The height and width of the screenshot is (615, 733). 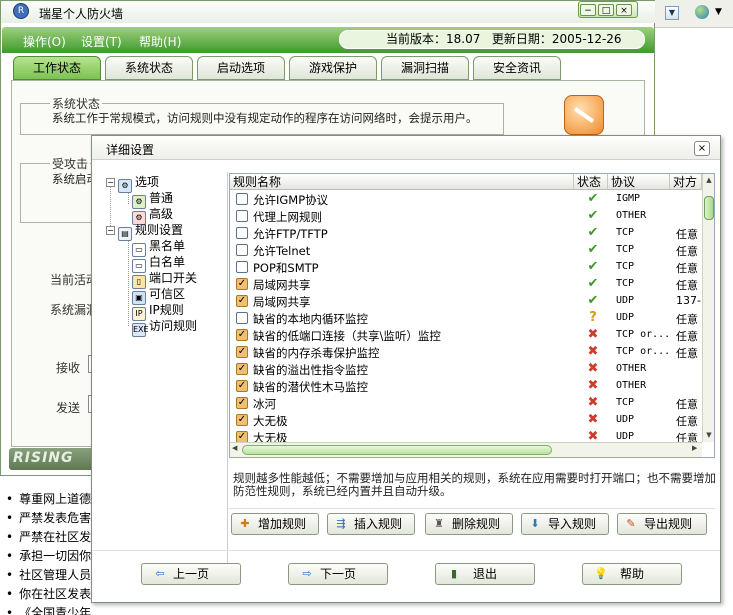 What do you see at coordinates (485, 574) in the screenshot?
I see `exit-button: ▮ 退出` at bounding box center [485, 574].